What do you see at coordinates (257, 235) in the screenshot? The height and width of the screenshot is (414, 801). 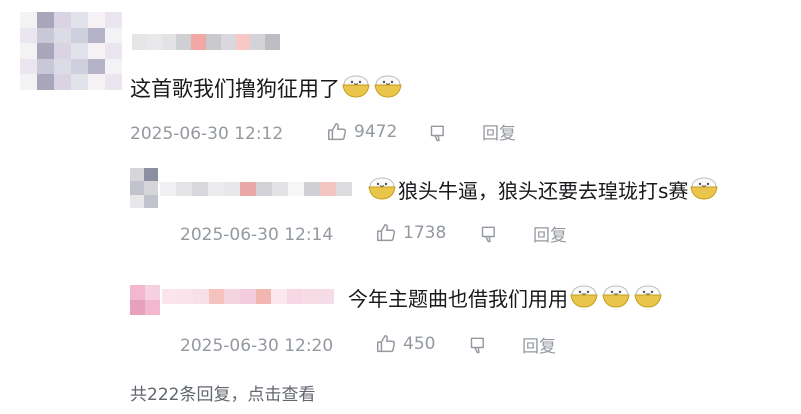 I see `reply-date: 2025-06-30 12:14` at bounding box center [257, 235].